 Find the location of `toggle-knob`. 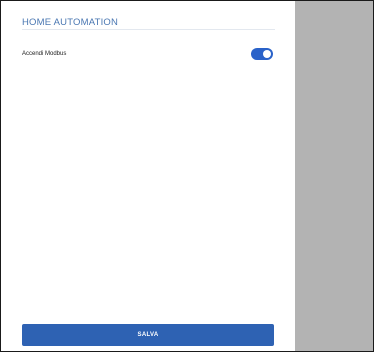

toggle-knob is located at coordinates (267, 54).